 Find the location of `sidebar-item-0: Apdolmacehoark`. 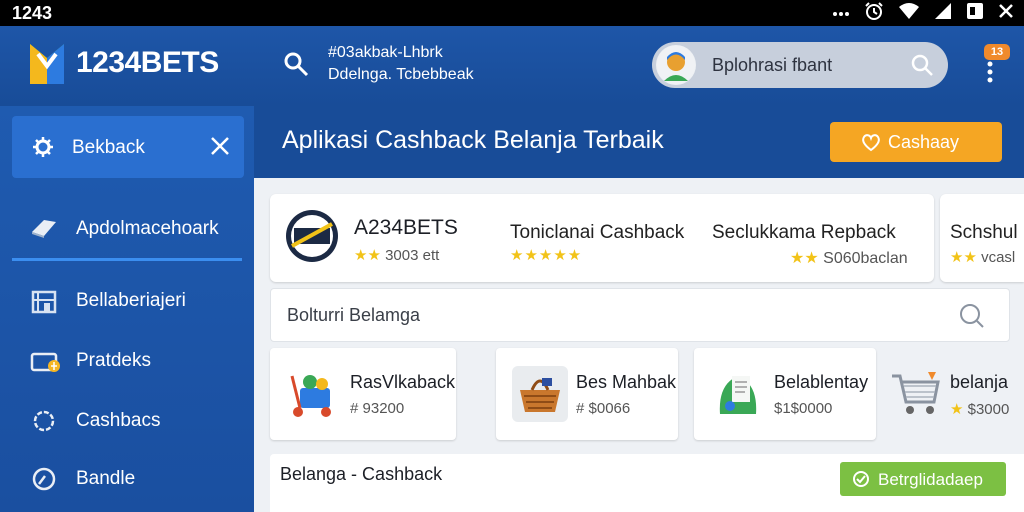

sidebar-item-0: Apdolmacehoark is located at coordinates (128, 229).